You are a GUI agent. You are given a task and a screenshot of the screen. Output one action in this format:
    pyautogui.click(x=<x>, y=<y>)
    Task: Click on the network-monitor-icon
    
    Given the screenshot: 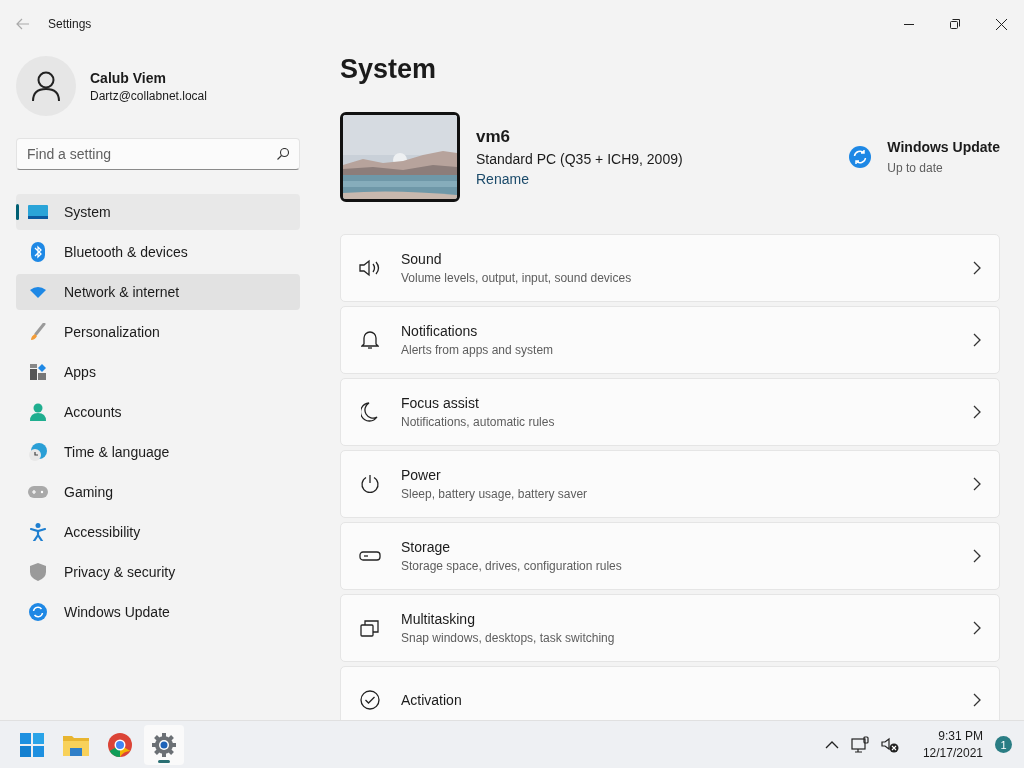 What is the action you would take?
    pyautogui.click(x=859, y=744)
    